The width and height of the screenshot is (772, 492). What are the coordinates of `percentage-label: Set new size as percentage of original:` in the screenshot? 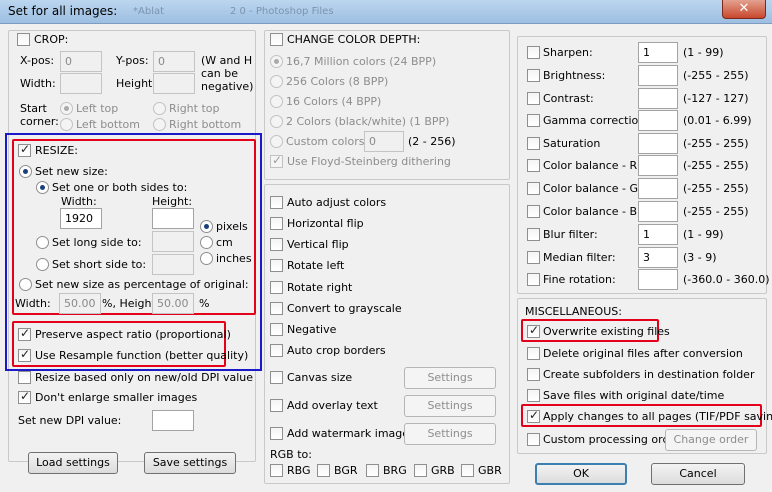 It's located at (142, 284).